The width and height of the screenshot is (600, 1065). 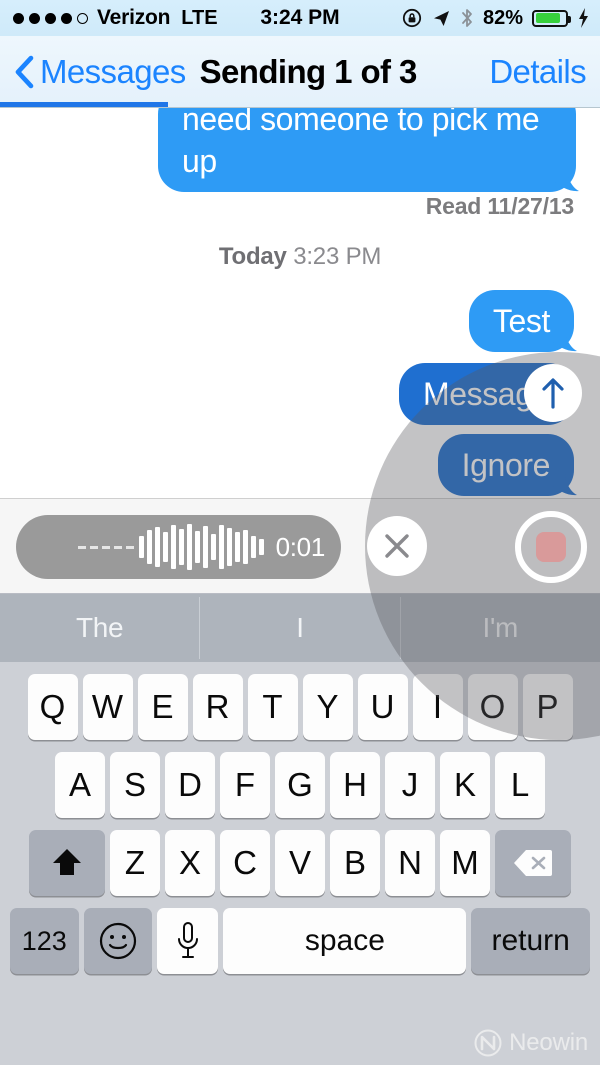 I want to click on read-receipt-label: Read 11/27/13, so click(x=499, y=206).